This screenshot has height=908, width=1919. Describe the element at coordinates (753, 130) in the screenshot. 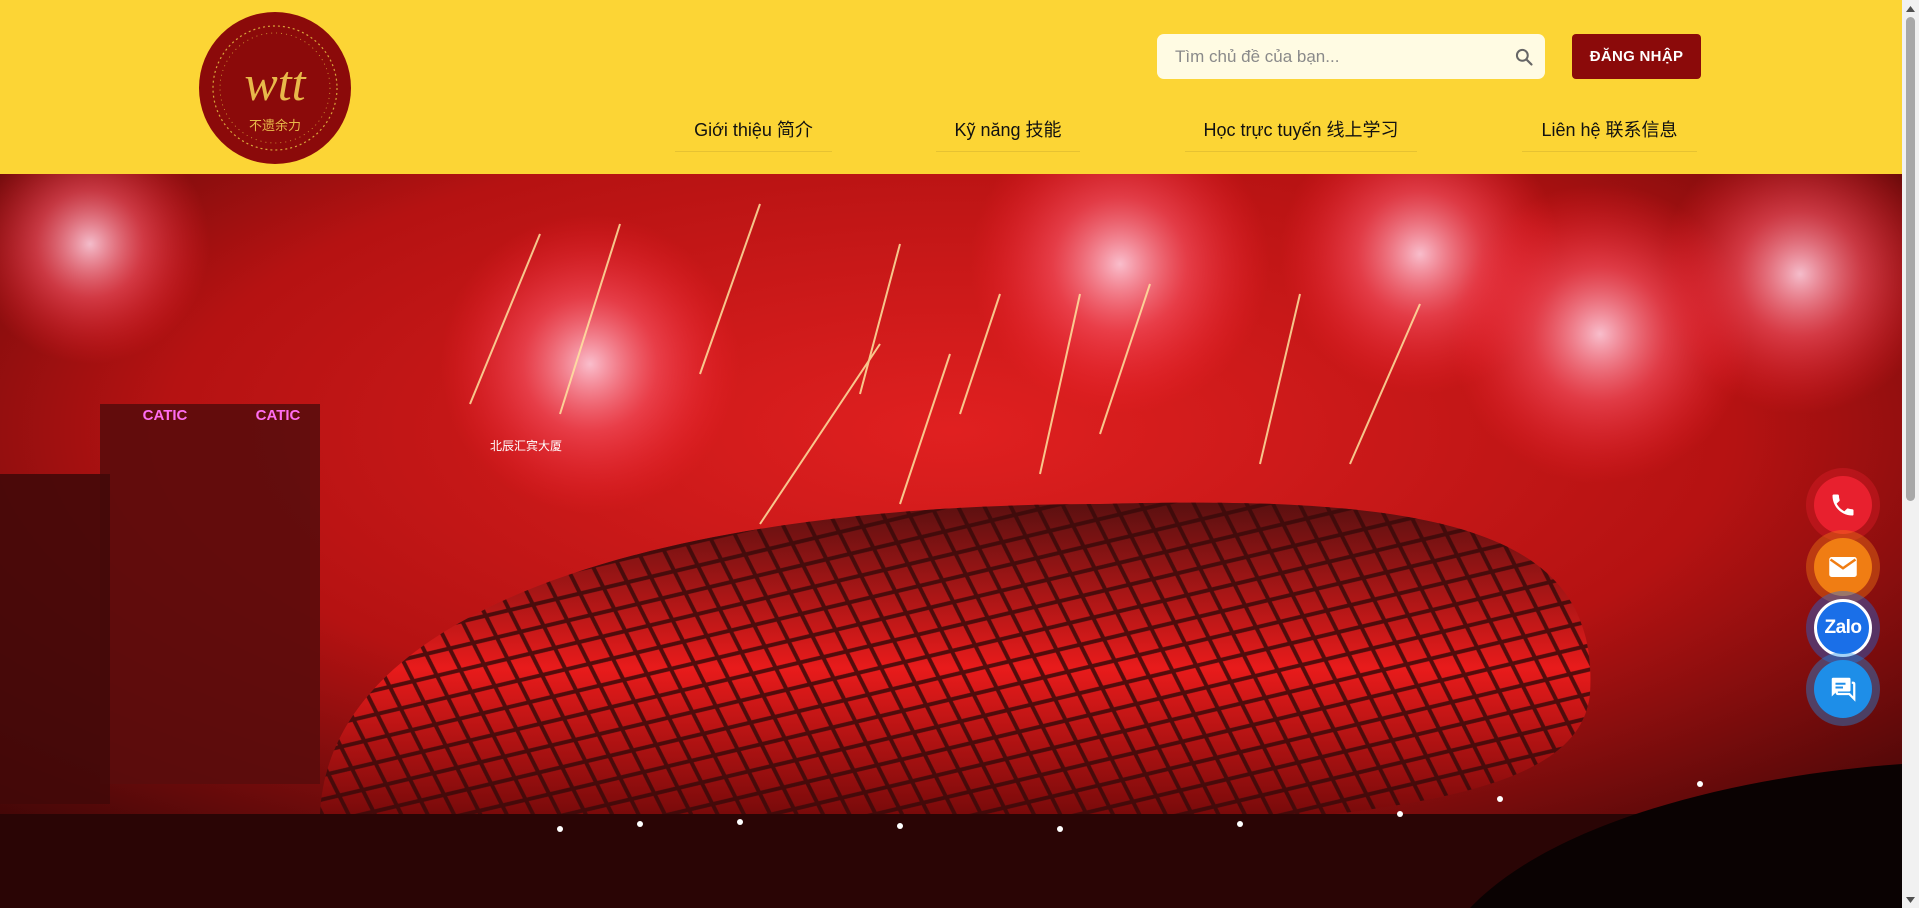

I see `nav-item-introduction: Giới thiệu 简介` at that location.